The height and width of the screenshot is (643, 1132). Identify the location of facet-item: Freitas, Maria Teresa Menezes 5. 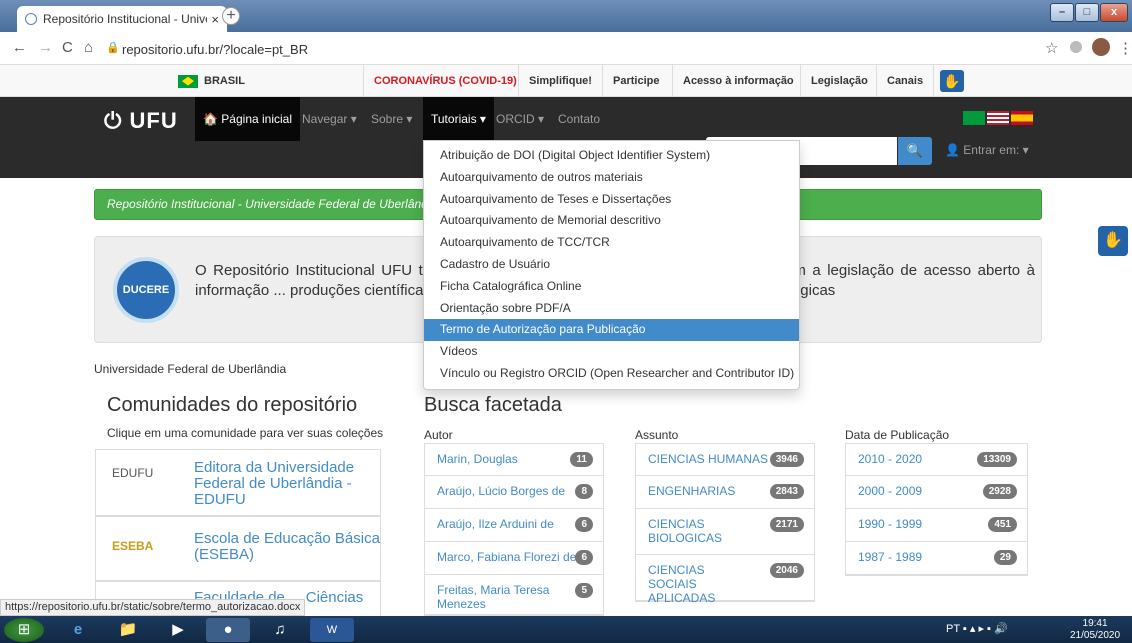
(514, 595).